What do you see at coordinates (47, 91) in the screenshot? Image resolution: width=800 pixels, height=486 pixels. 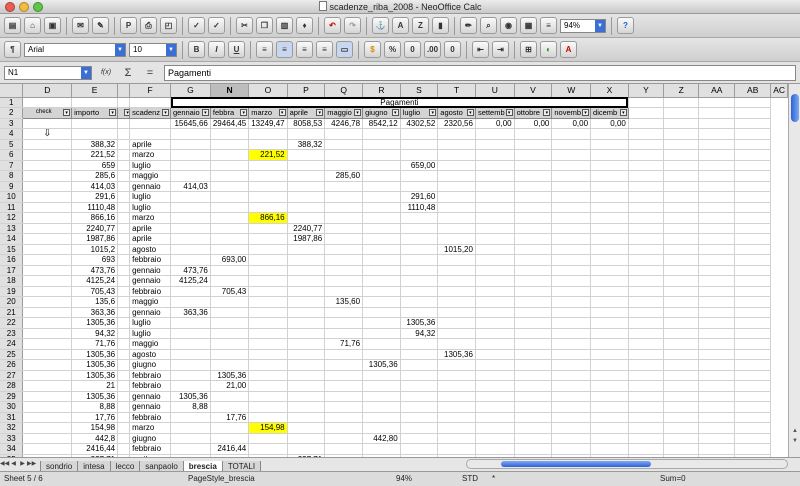 I see `column-header-D: D` at bounding box center [47, 91].